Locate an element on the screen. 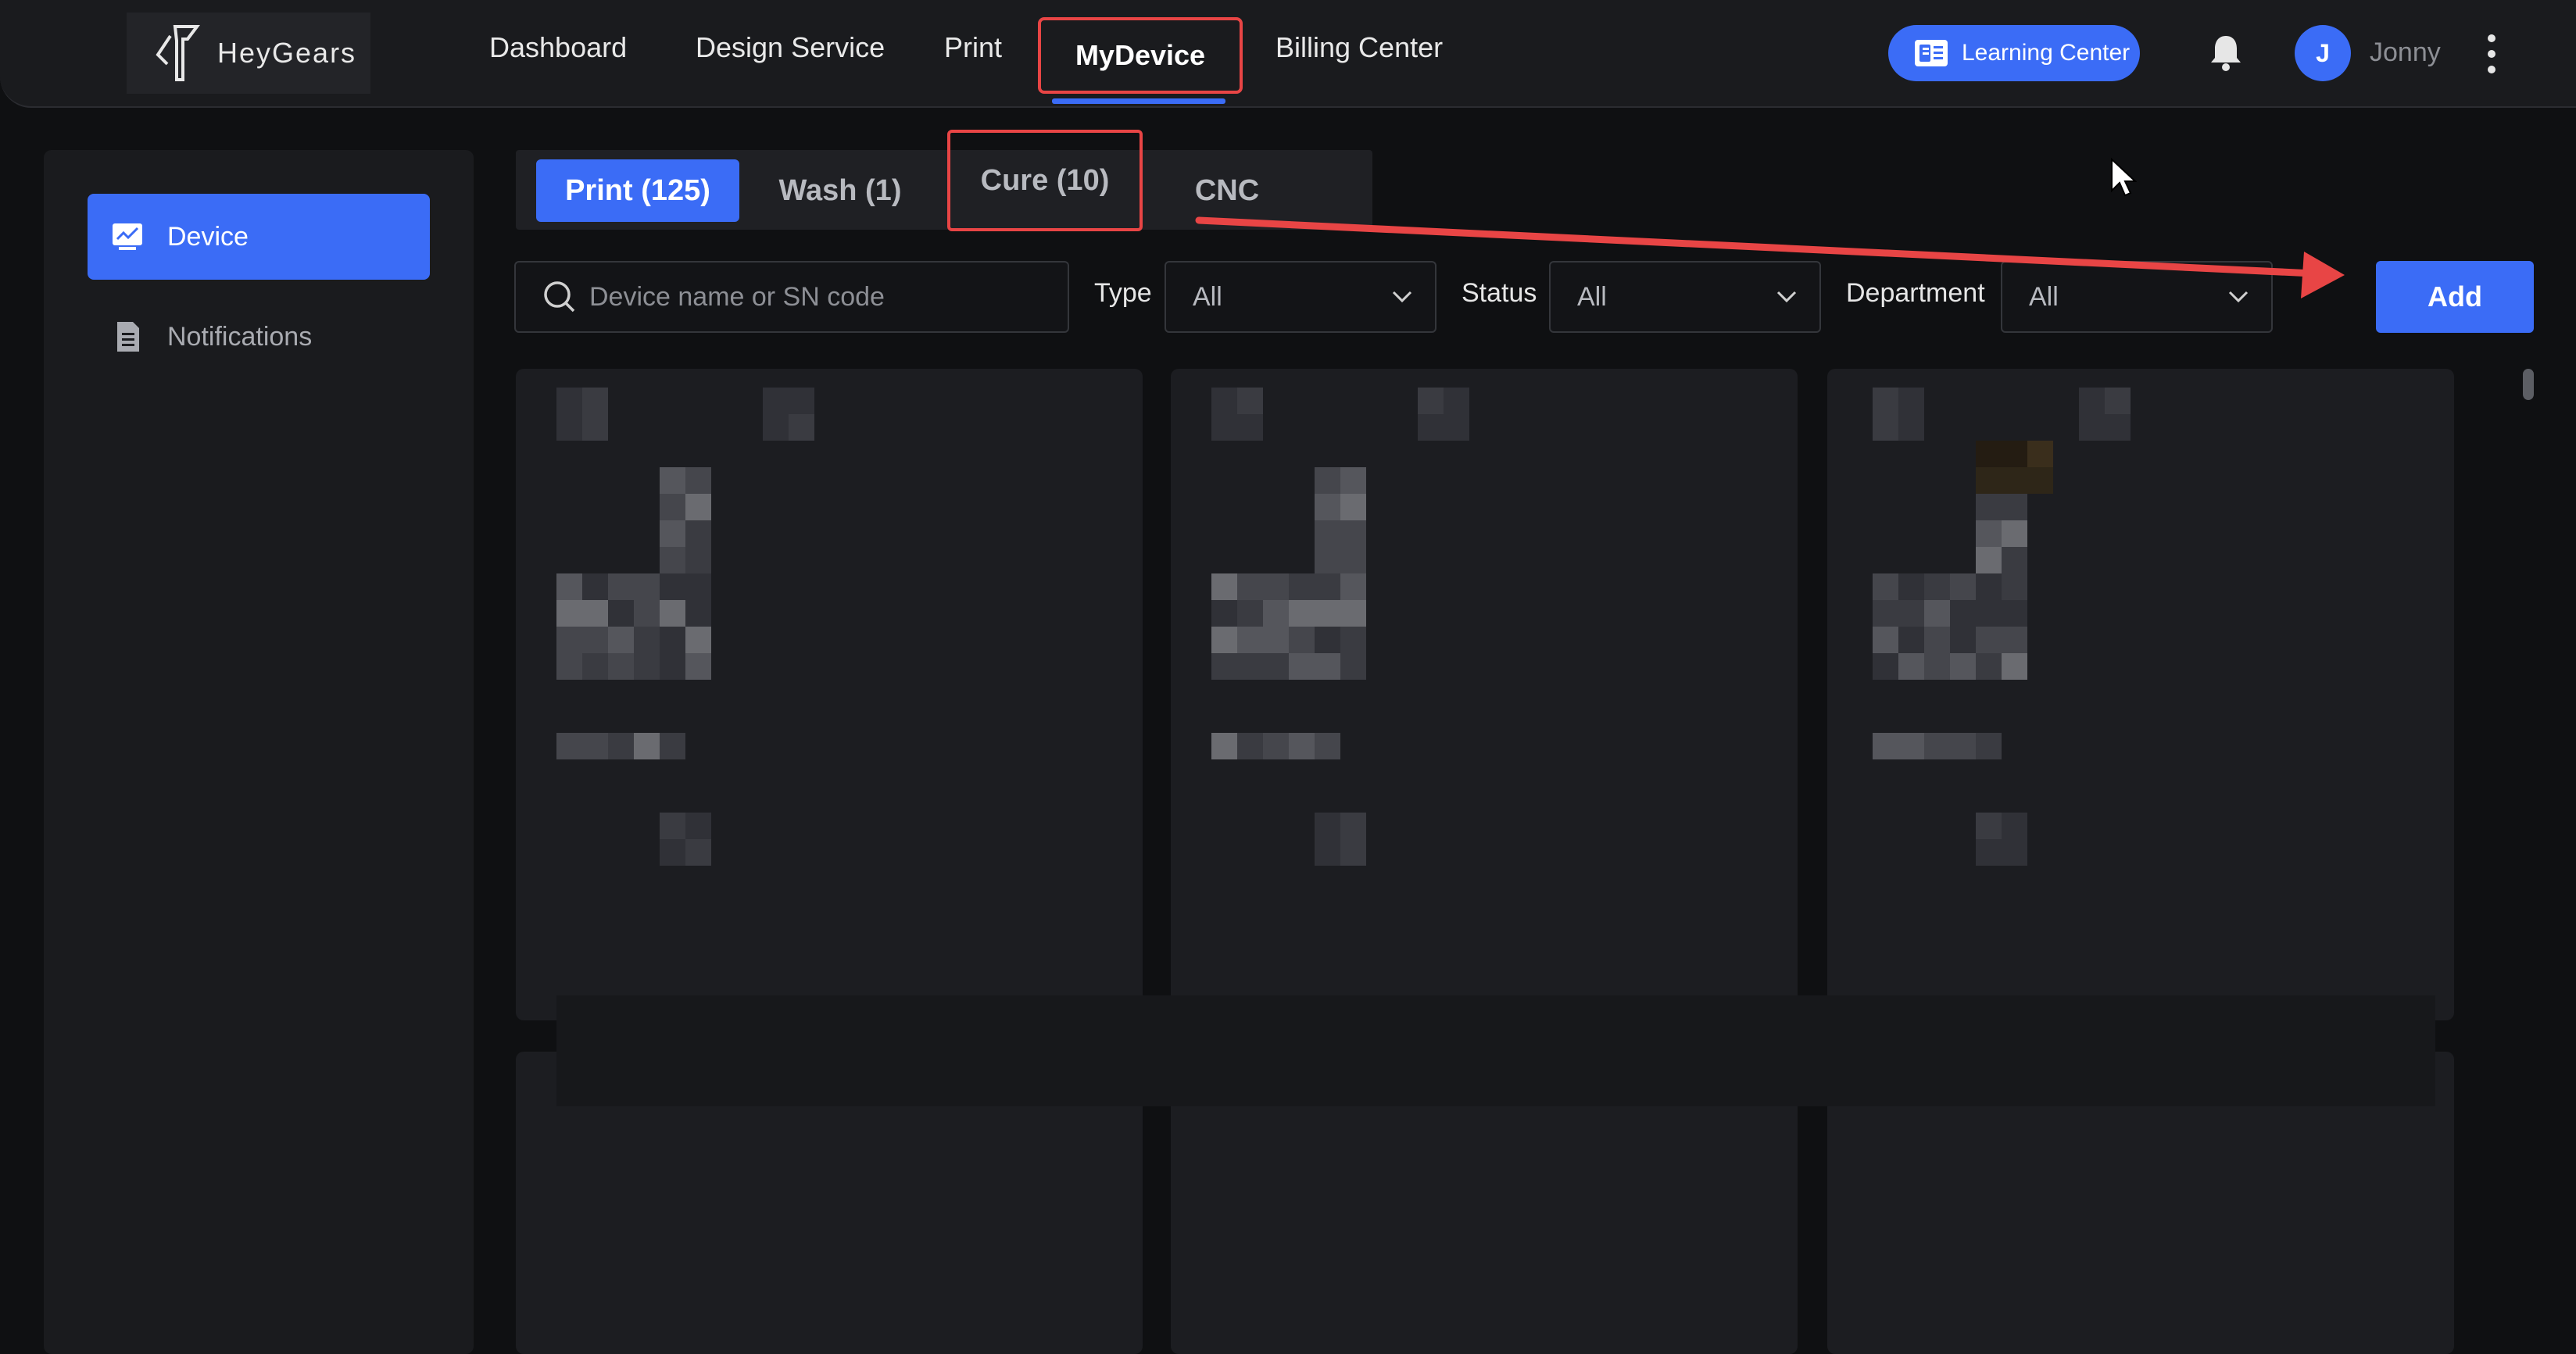  type-select: All is located at coordinates (1300, 297).